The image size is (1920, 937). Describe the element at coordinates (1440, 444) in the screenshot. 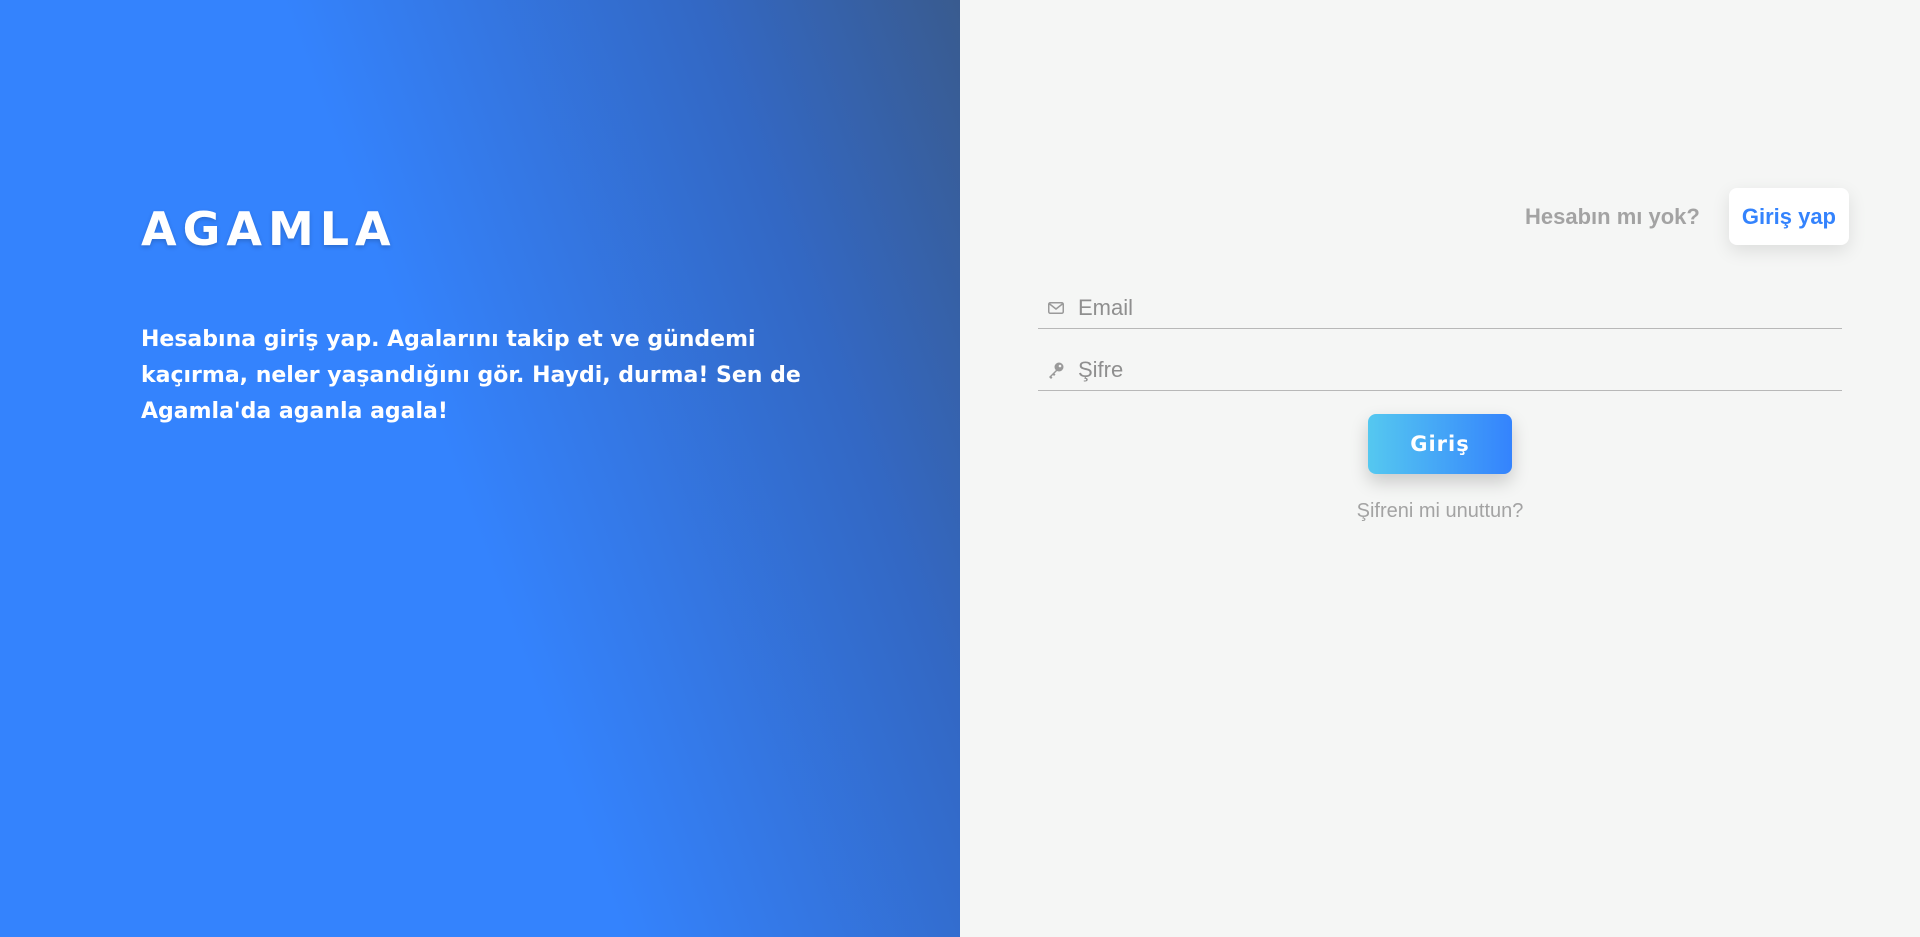

I see `login-submit-button: Giriş` at that location.